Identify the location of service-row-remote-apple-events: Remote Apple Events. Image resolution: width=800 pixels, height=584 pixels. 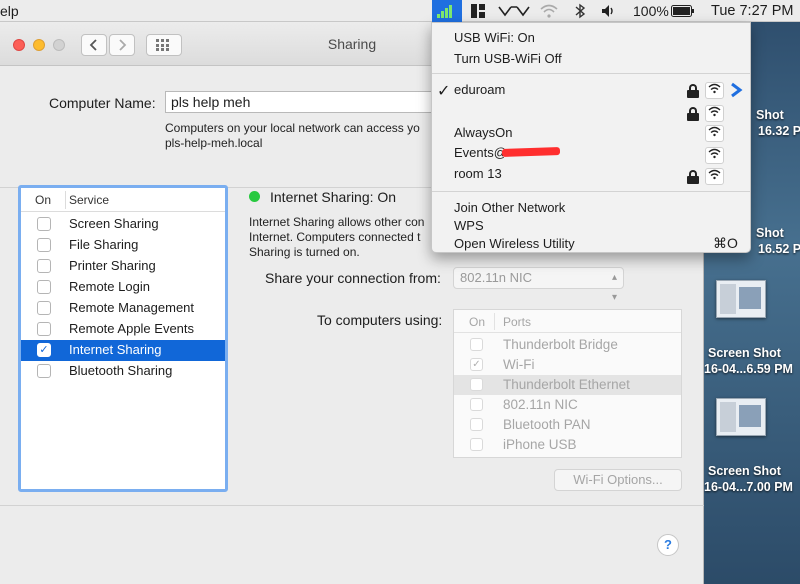
(123, 329).